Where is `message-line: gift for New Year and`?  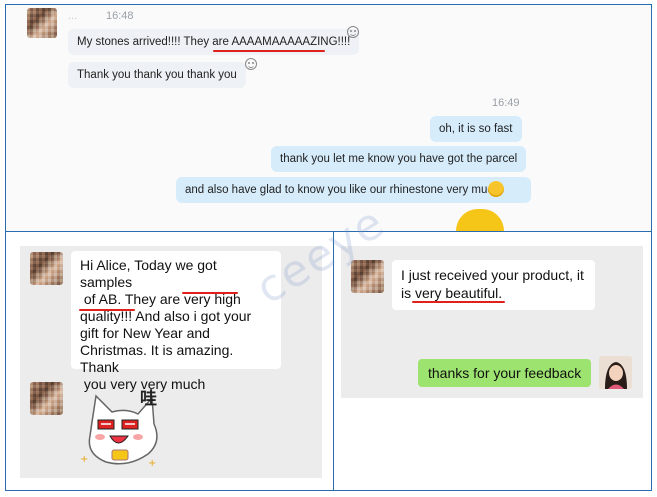 message-line: gift for New Year and is located at coordinates (145, 333).